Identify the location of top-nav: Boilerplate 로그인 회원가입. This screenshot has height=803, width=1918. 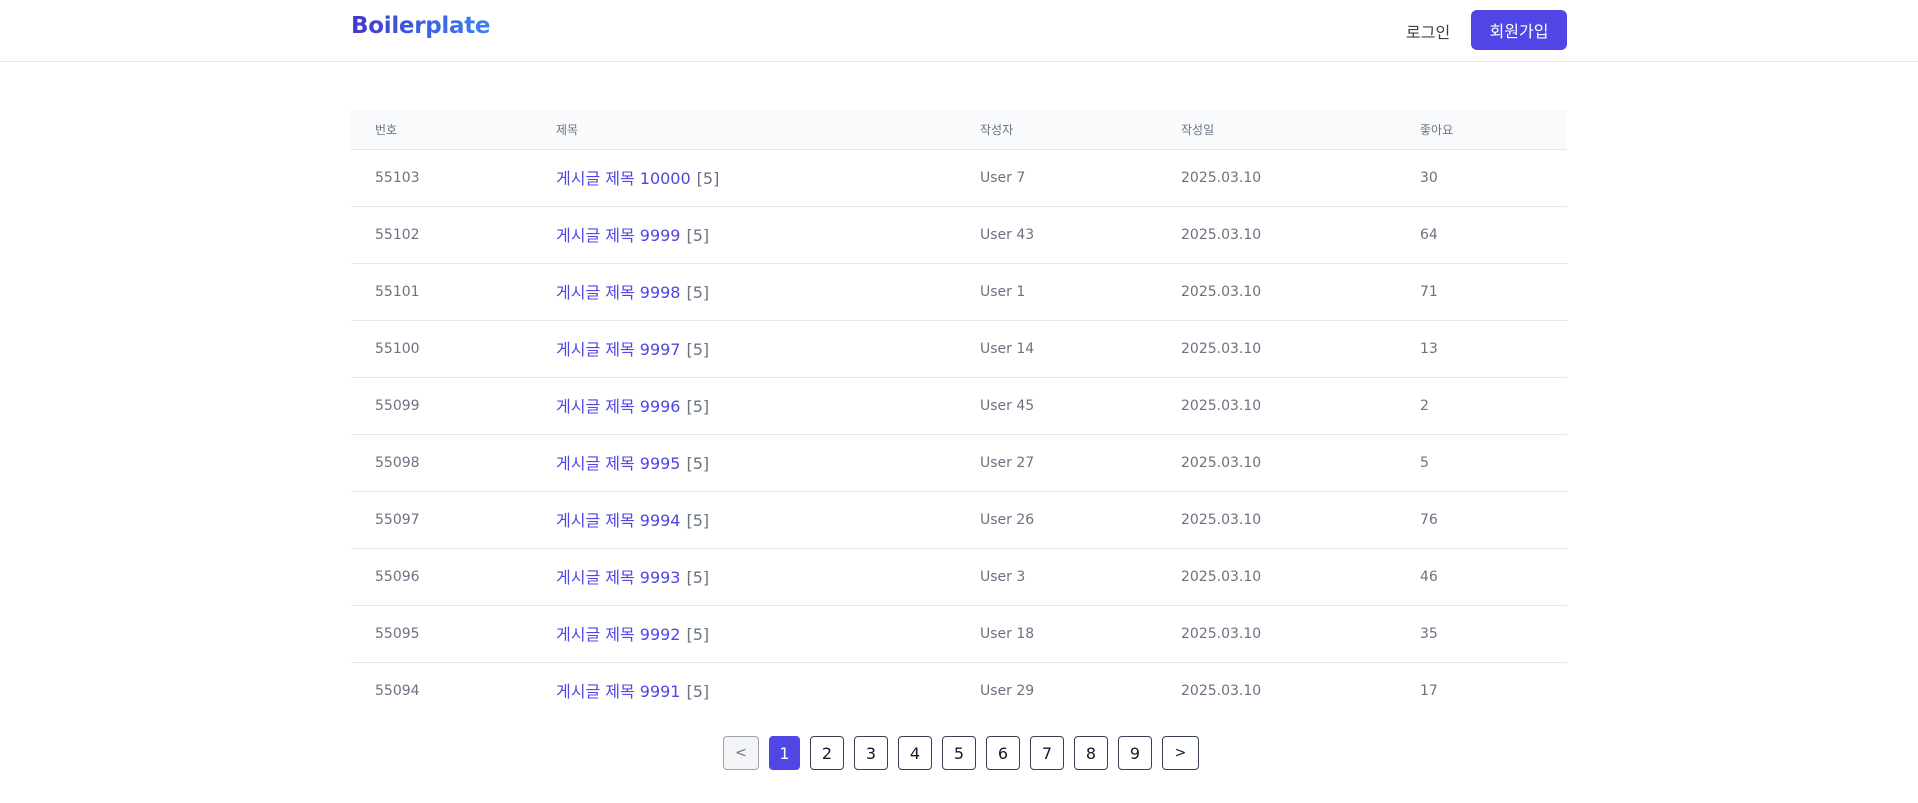
(959, 31).